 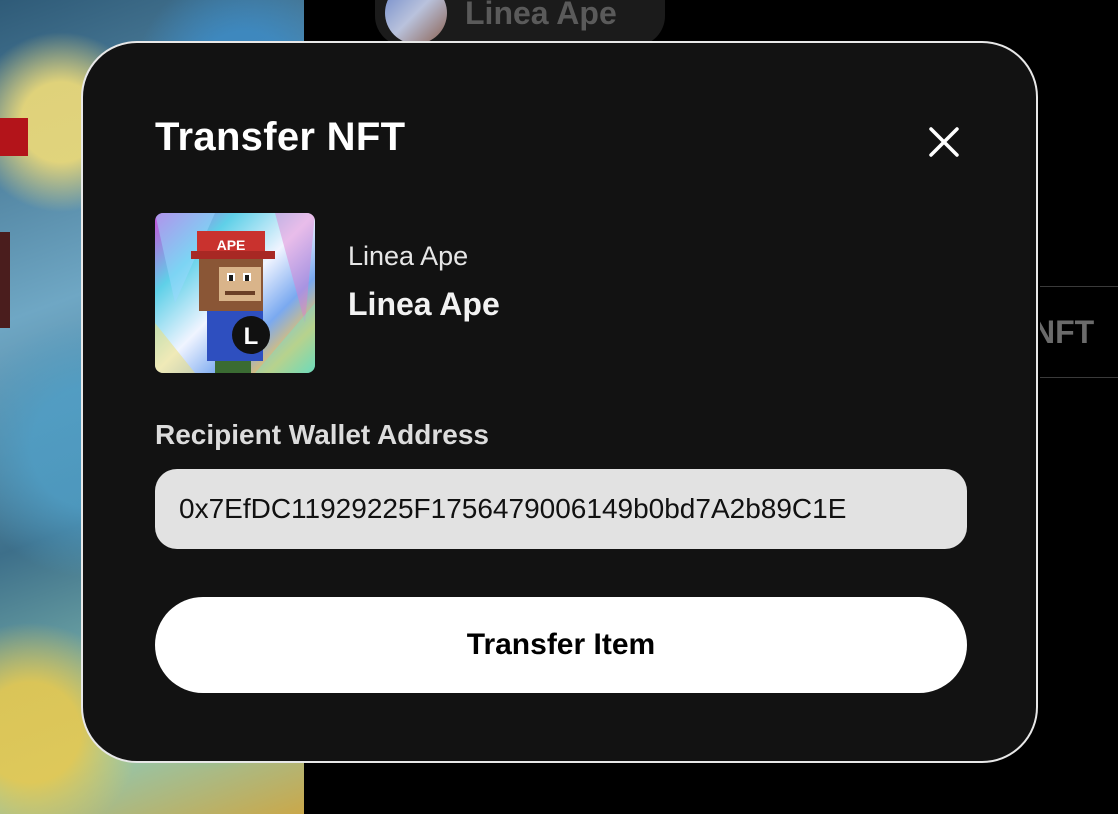 What do you see at coordinates (322, 434) in the screenshot?
I see `recipient-address-label: Recipient Wallet Address` at bounding box center [322, 434].